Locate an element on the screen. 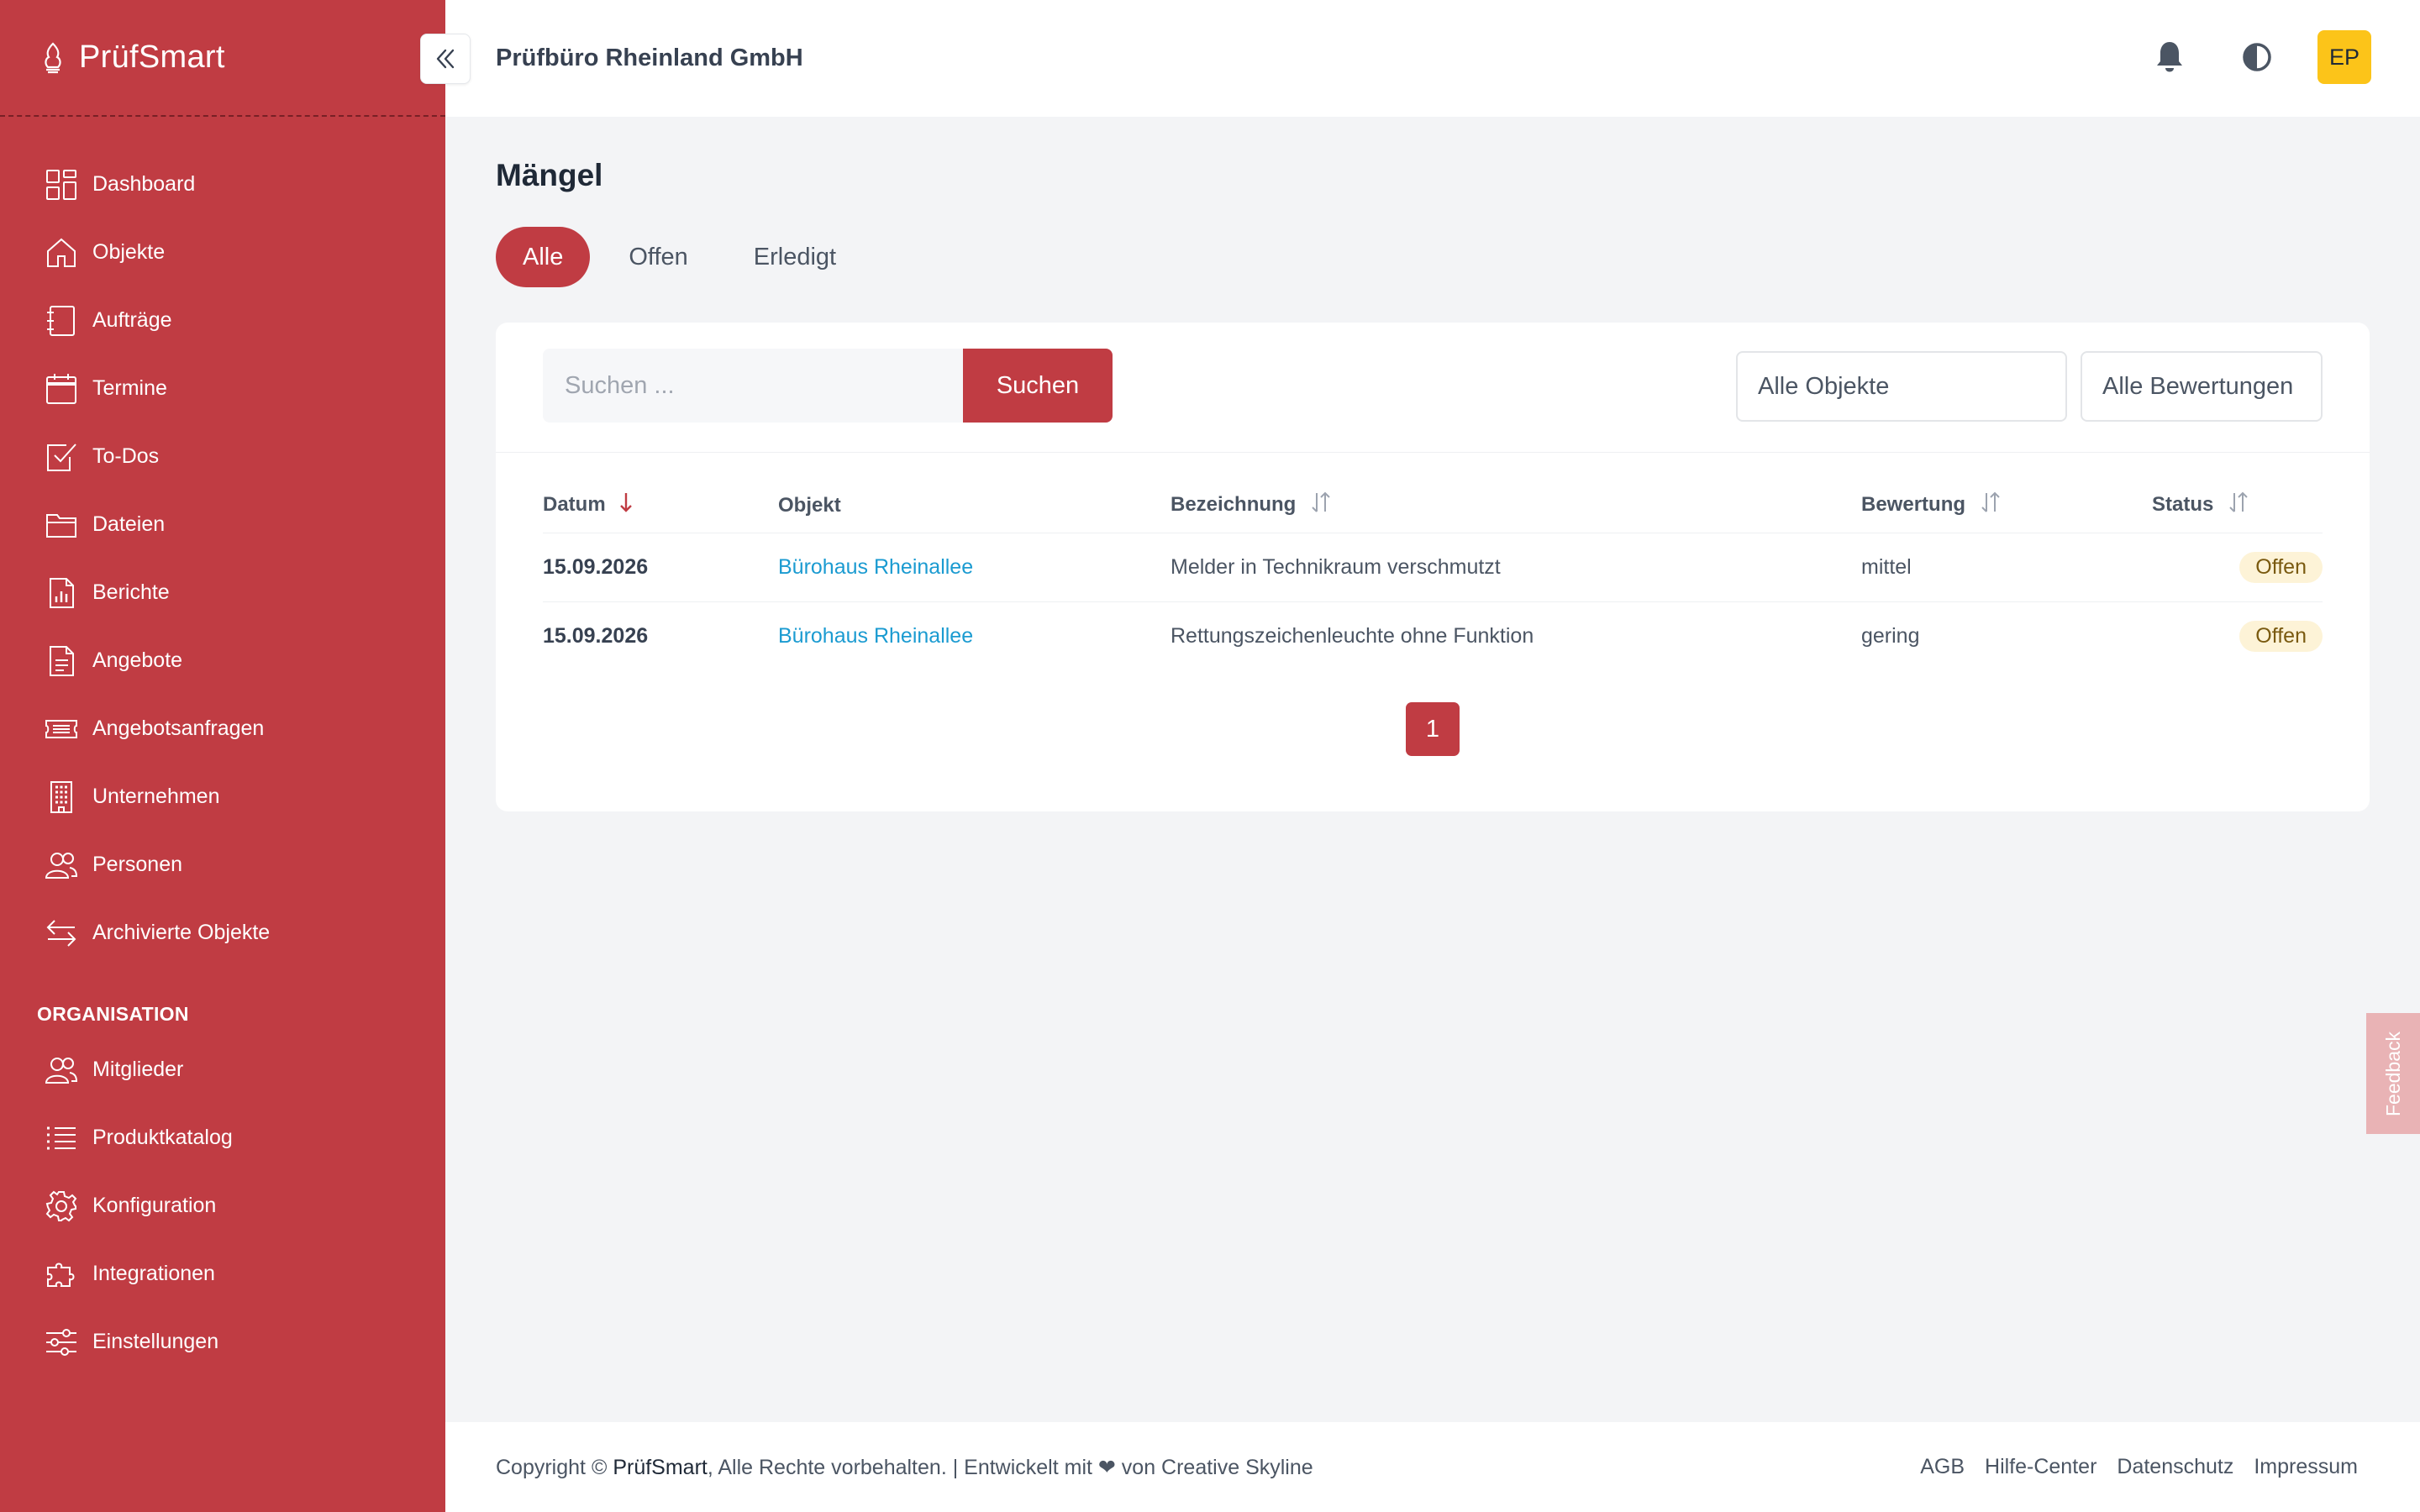  cell-rating: mittel is located at coordinates (2006, 567).